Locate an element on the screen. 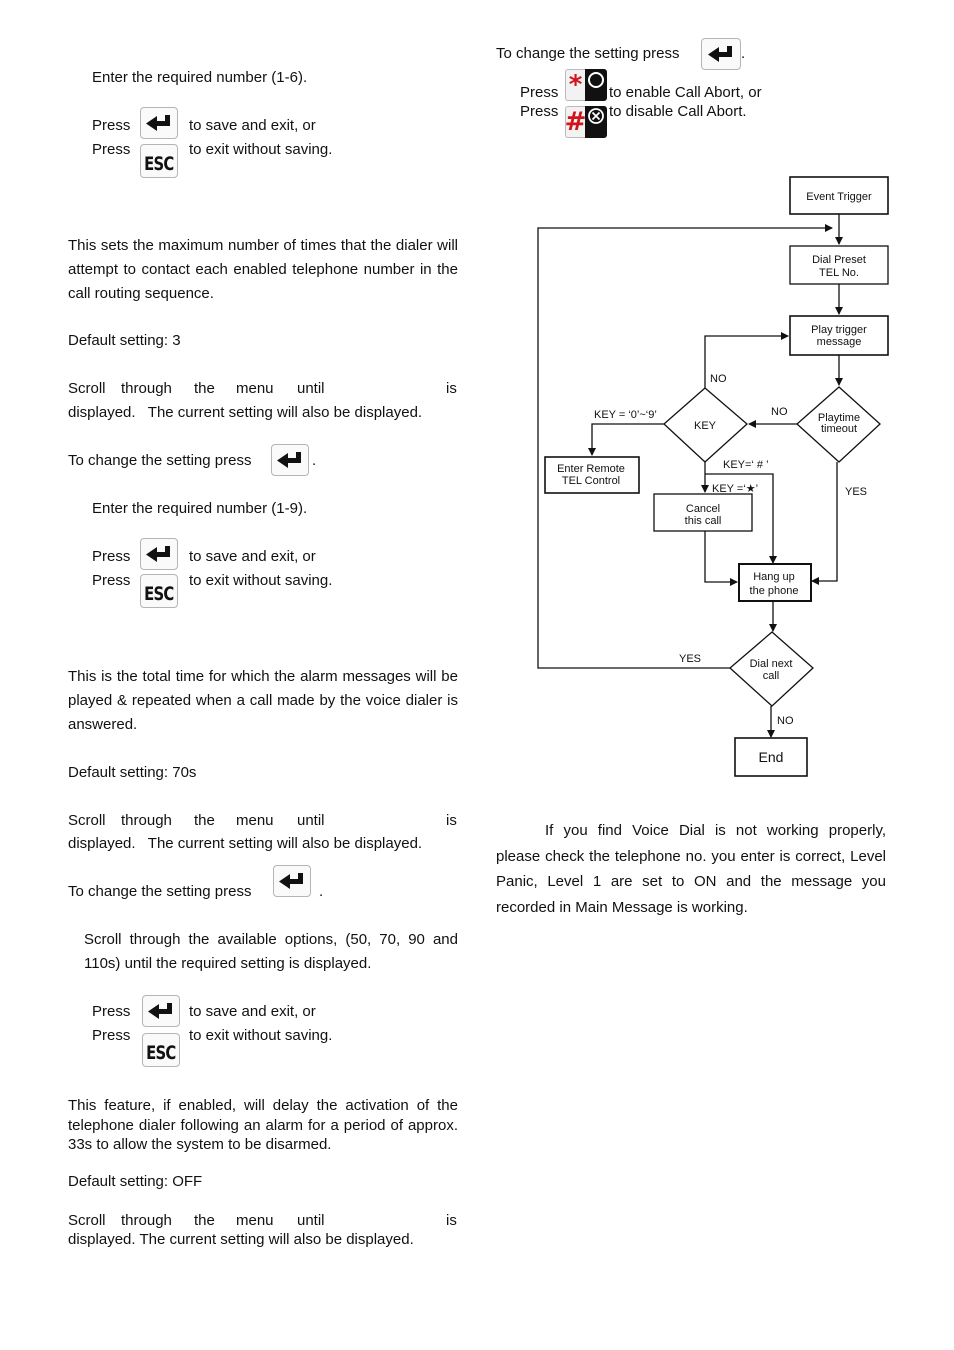 The image size is (954, 1350). label-playtime-2: timeout is located at coordinates (839, 429).